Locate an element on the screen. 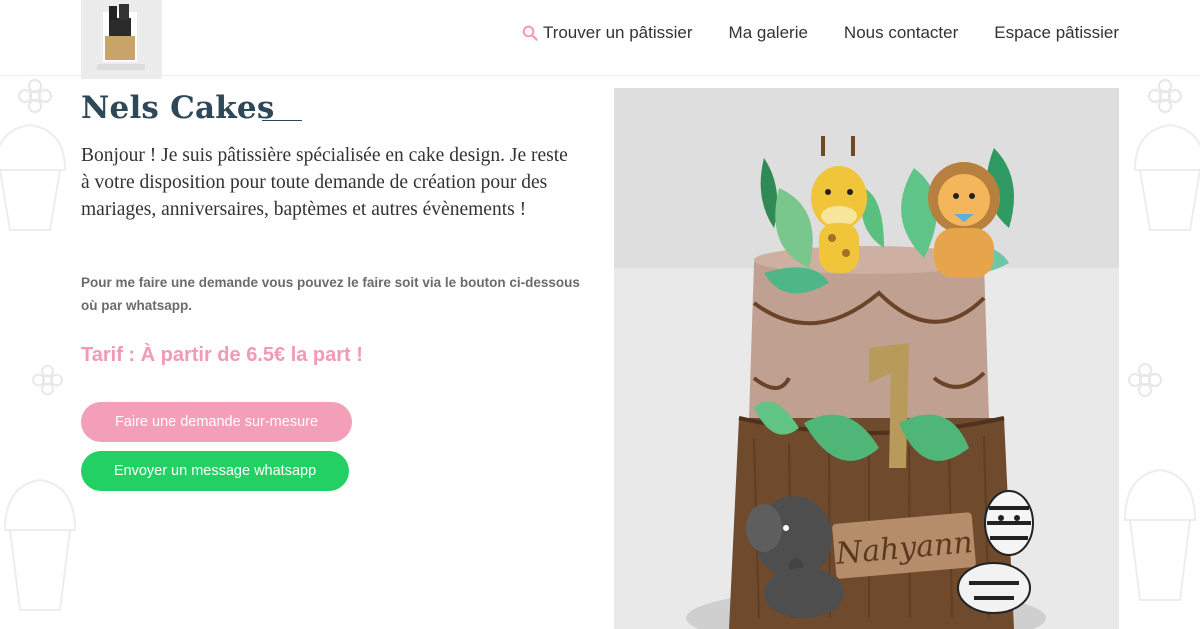 The height and width of the screenshot is (629, 1200). cake-logo-icon is located at coordinates (121, 39).